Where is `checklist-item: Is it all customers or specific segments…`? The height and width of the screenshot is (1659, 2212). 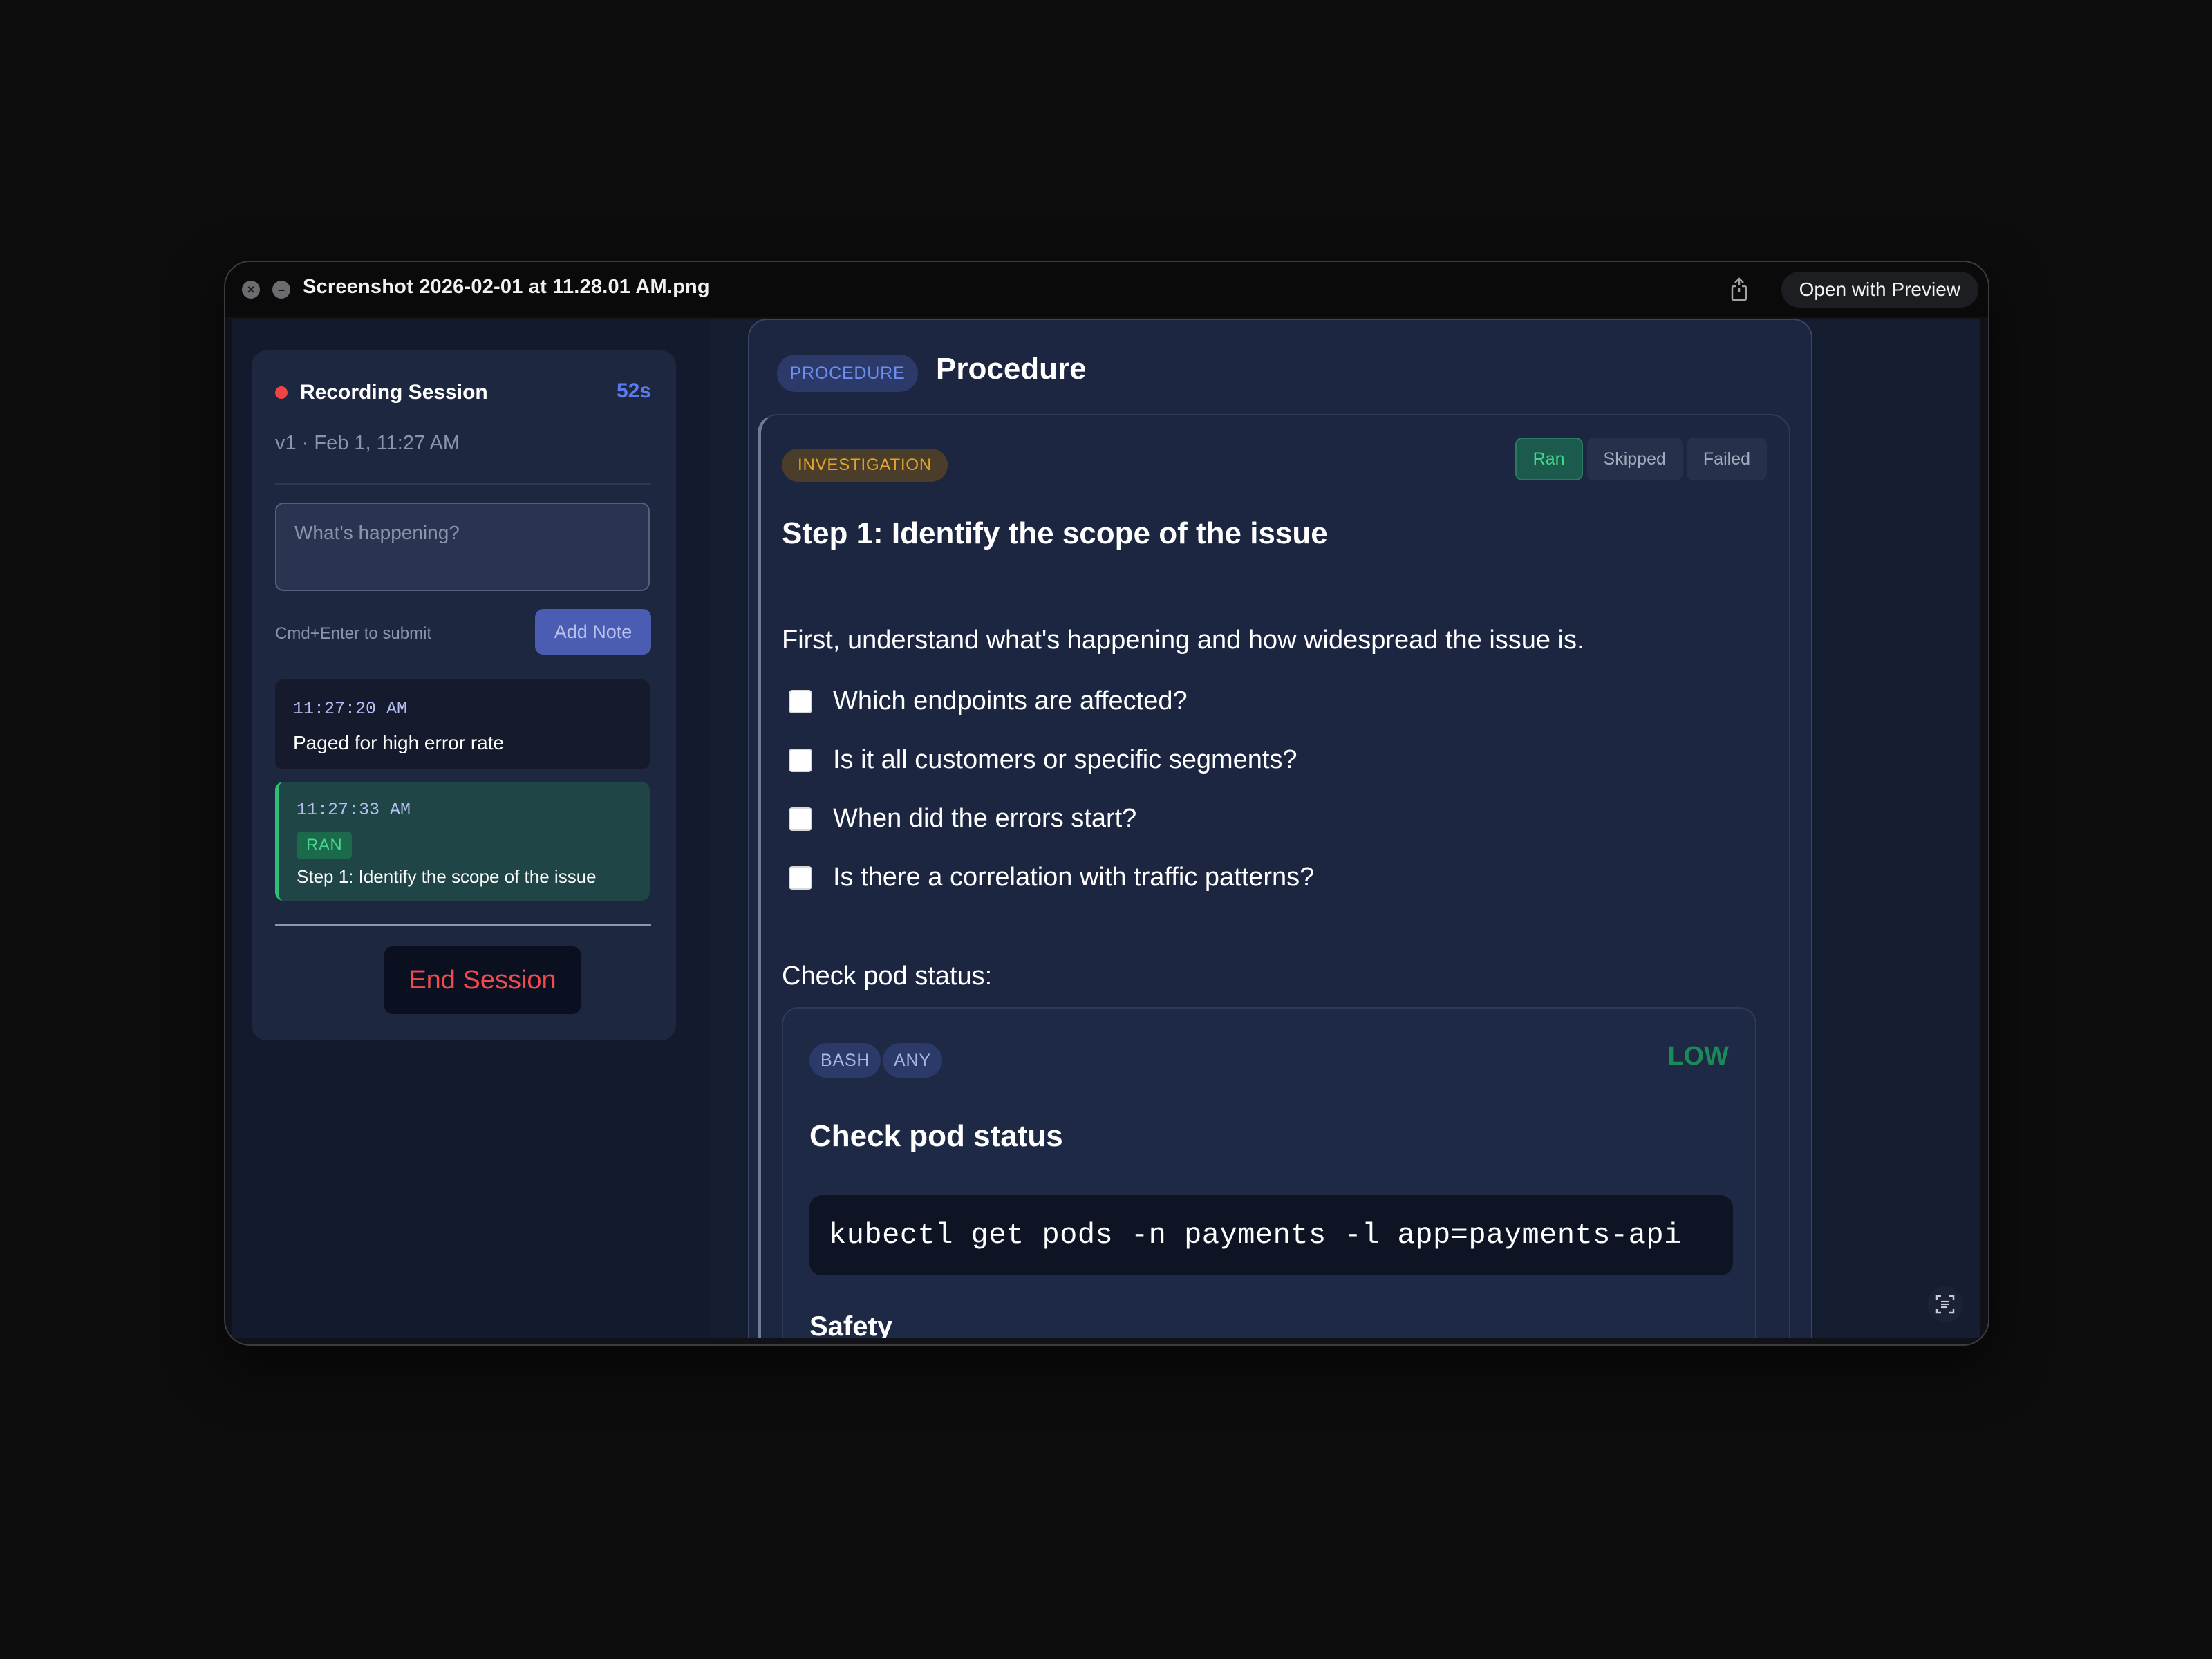 checklist-item: Is it all customers or specific segments… is located at coordinates (1043, 760).